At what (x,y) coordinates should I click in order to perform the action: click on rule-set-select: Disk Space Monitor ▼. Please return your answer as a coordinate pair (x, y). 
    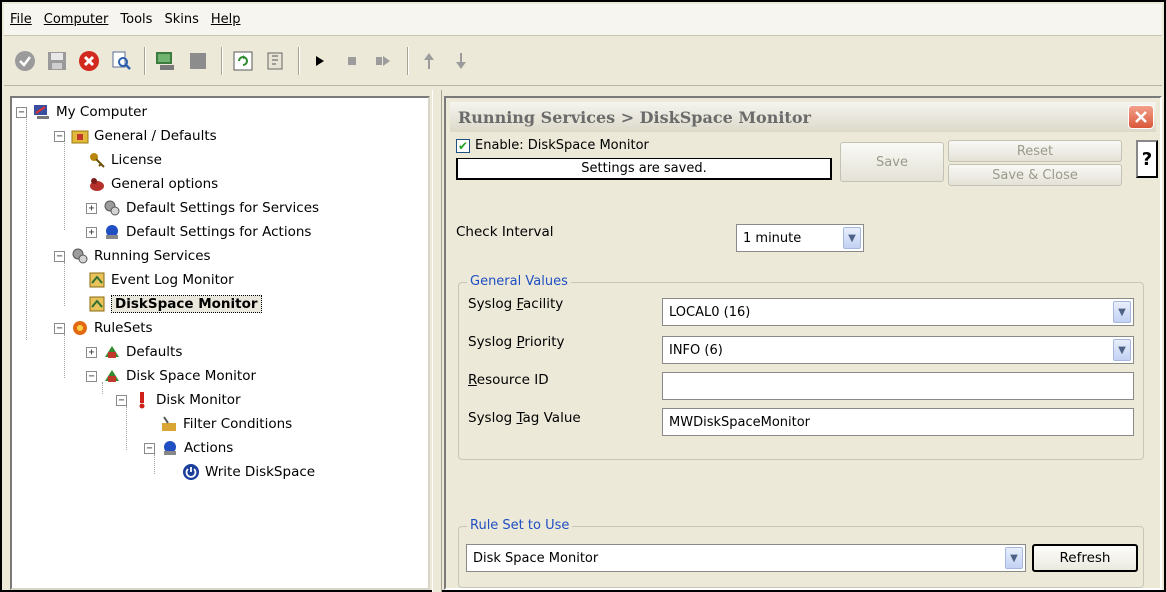
    Looking at the image, I should click on (746, 558).